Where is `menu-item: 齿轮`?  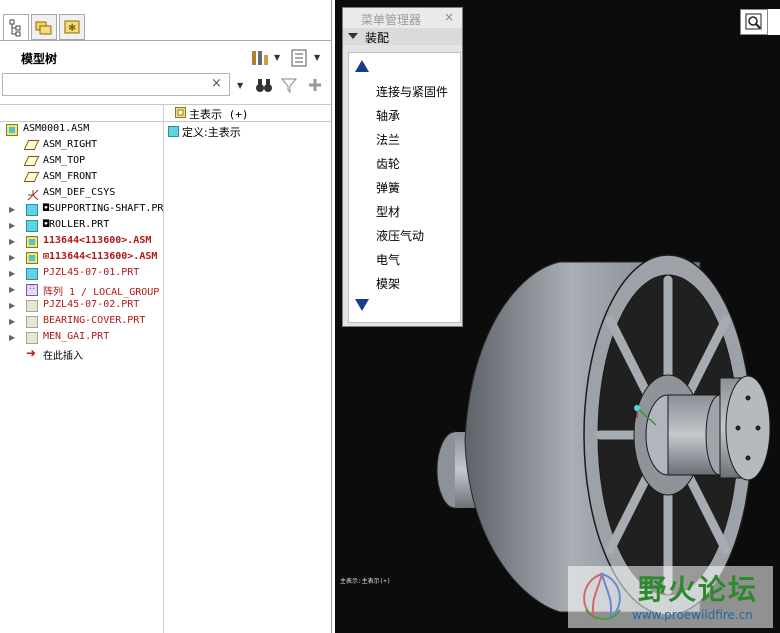 menu-item: 齿轮 is located at coordinates (388, 163).